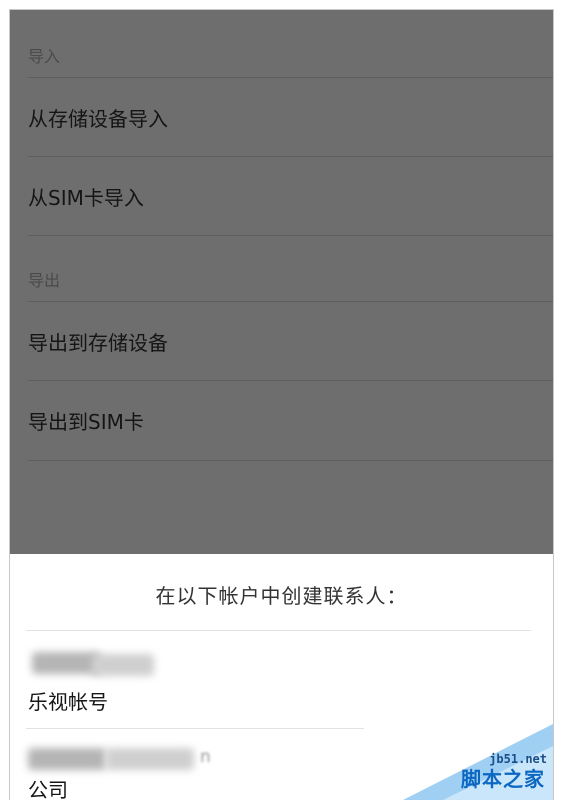  I want to click on account-label: 公司, so click(48, 789).